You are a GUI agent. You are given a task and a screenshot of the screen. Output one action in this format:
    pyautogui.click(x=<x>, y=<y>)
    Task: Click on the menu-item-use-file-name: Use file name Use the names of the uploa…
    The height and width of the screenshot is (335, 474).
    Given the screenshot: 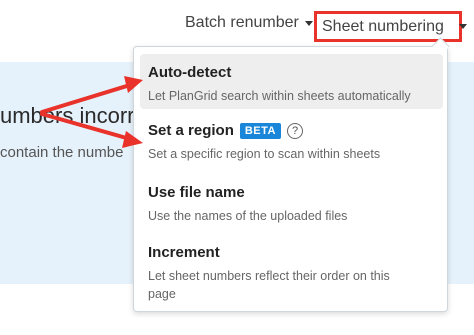 What is the action you would take?
    pyautogui.click(x=291, y=207)
    